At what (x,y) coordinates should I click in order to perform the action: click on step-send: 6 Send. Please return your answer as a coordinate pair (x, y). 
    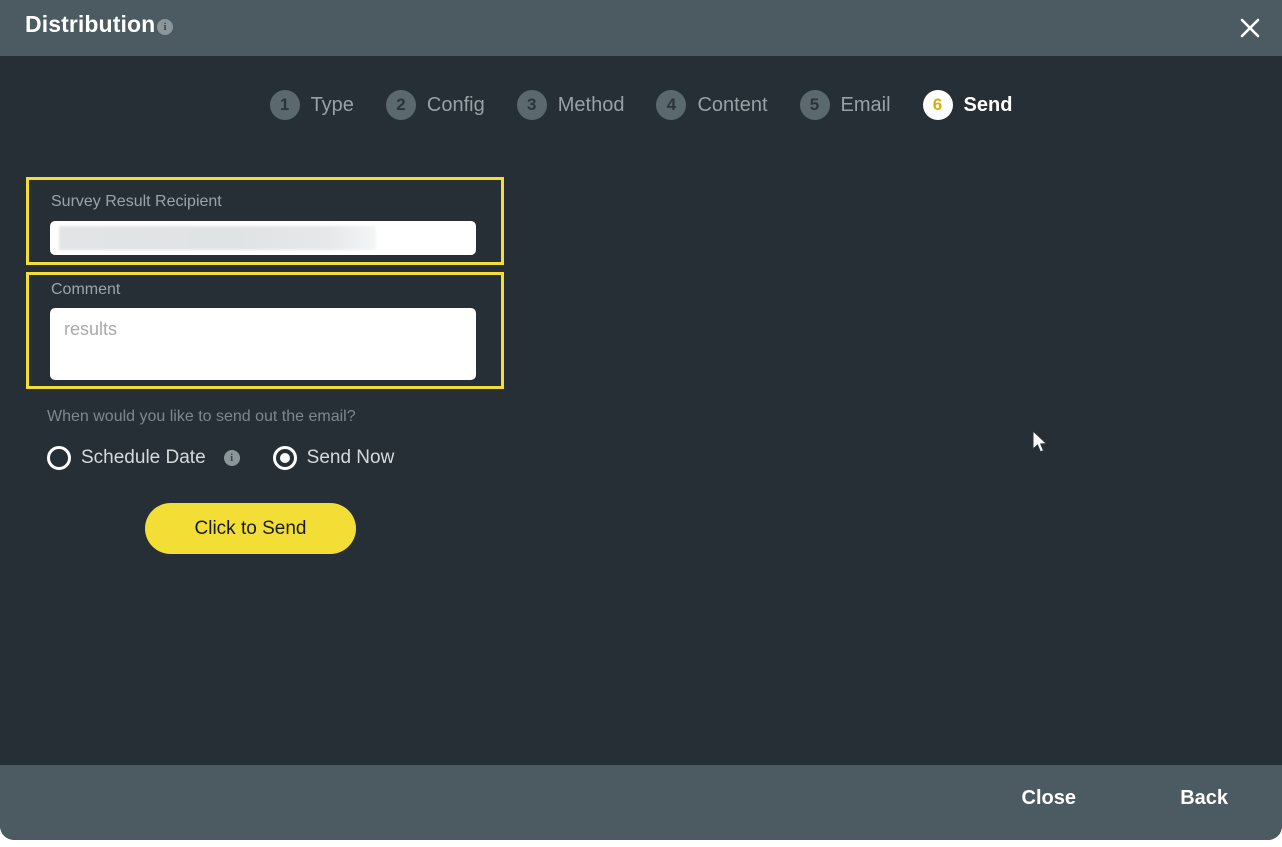
    Looking at the image, I should click on (967, 105).